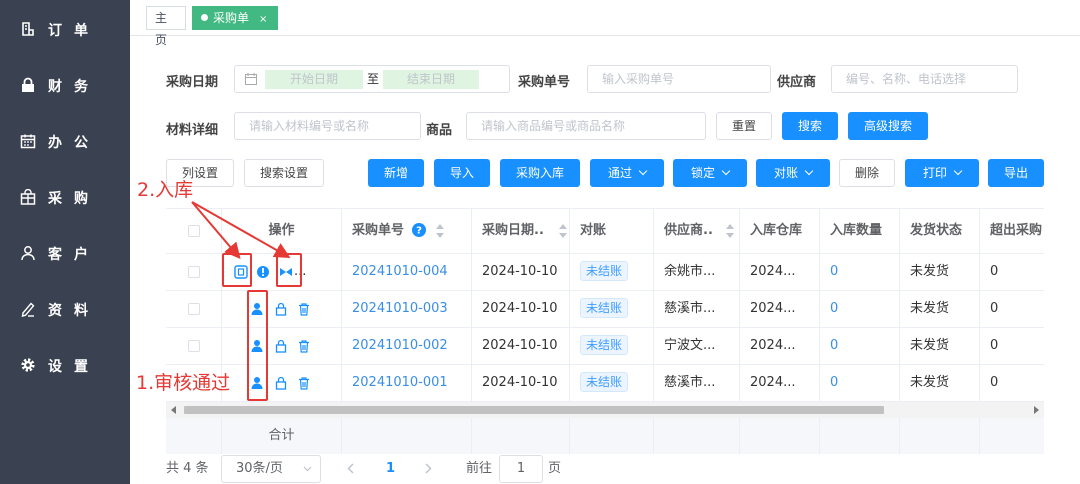 This screenshot has height=484, width=1080. What do you see at coordinates (586, 126) in the screenshot?
I see `goods-input: 请输入商品编号或商品名称` at bounding box center [586, 126].